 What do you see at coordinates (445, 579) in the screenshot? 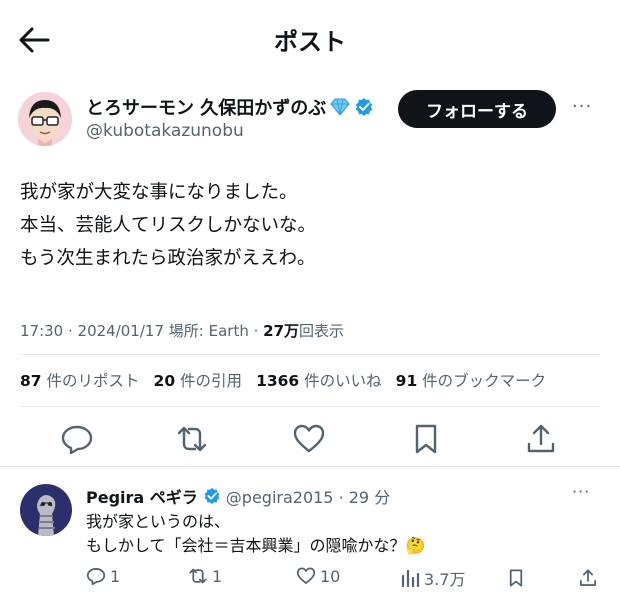
I see `views-count: 3.7万` at bounding box center [445, 579].